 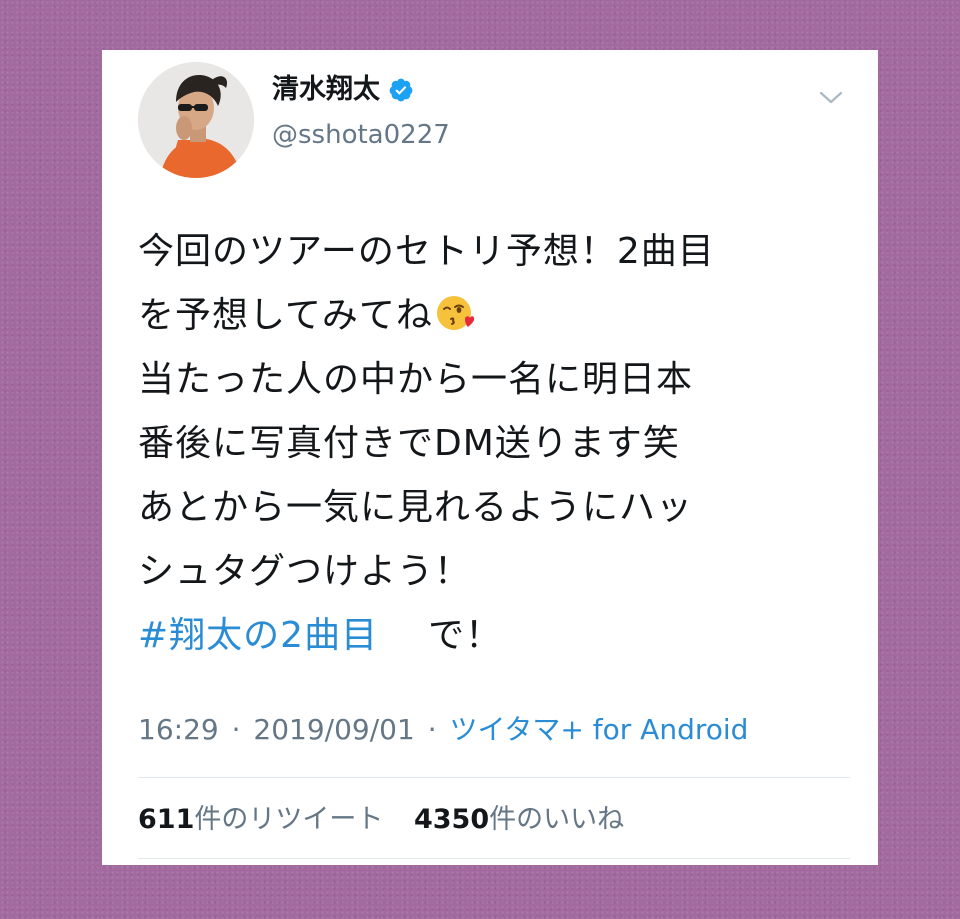 What do you see at coordinates (361, 135) in the screenshot?
I see `user-handle: @sshota0227` at bounding box center [361, 135].